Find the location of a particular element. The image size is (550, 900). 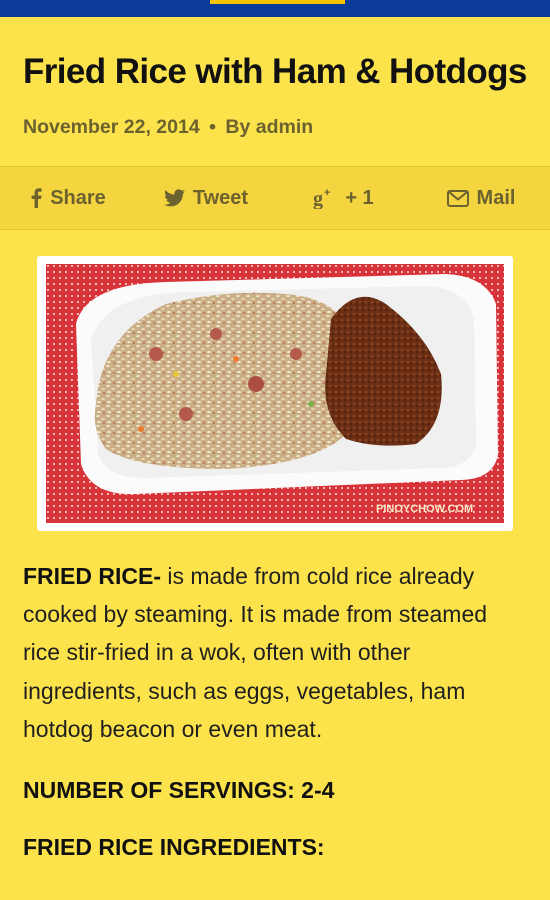

google-plus-share-button: g + + 1 is located at coordinates (343, 198).